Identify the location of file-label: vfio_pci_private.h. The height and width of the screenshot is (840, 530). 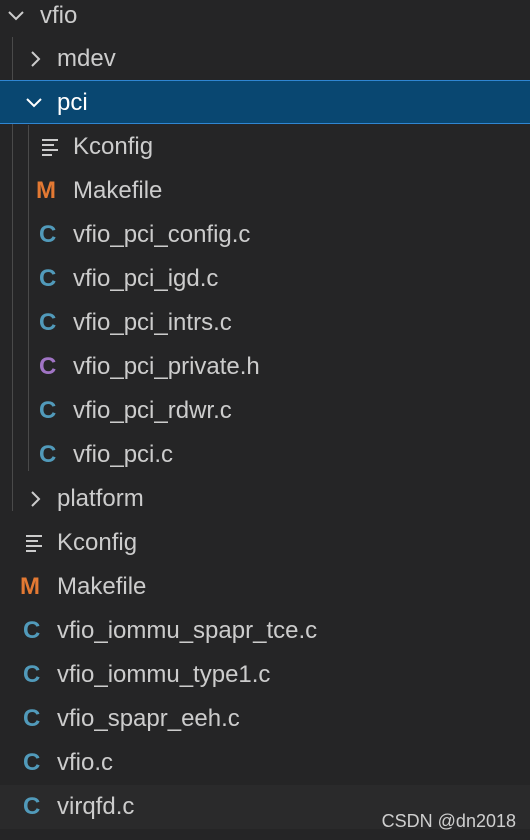
(166, 366).